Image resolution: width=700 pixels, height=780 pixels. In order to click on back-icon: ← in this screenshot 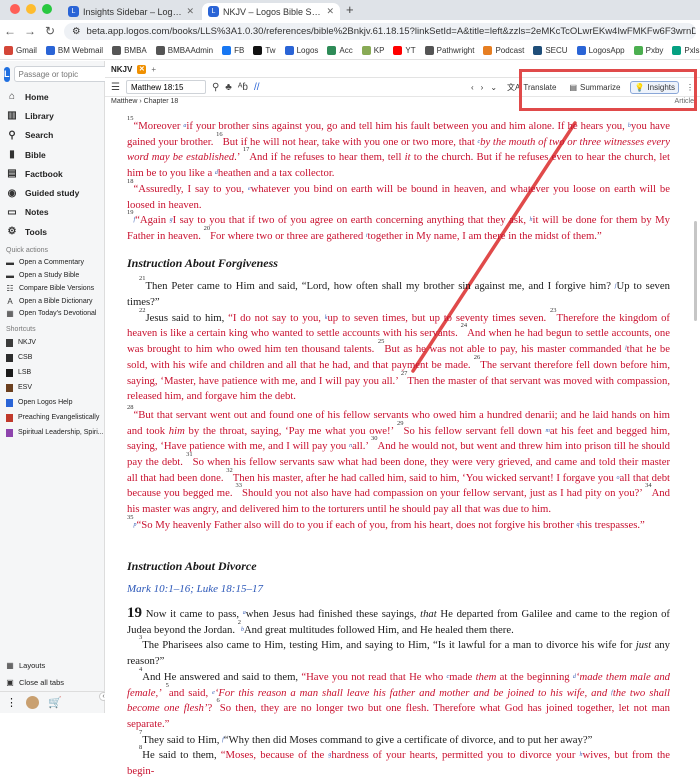, I will do `click(10, 31)`.